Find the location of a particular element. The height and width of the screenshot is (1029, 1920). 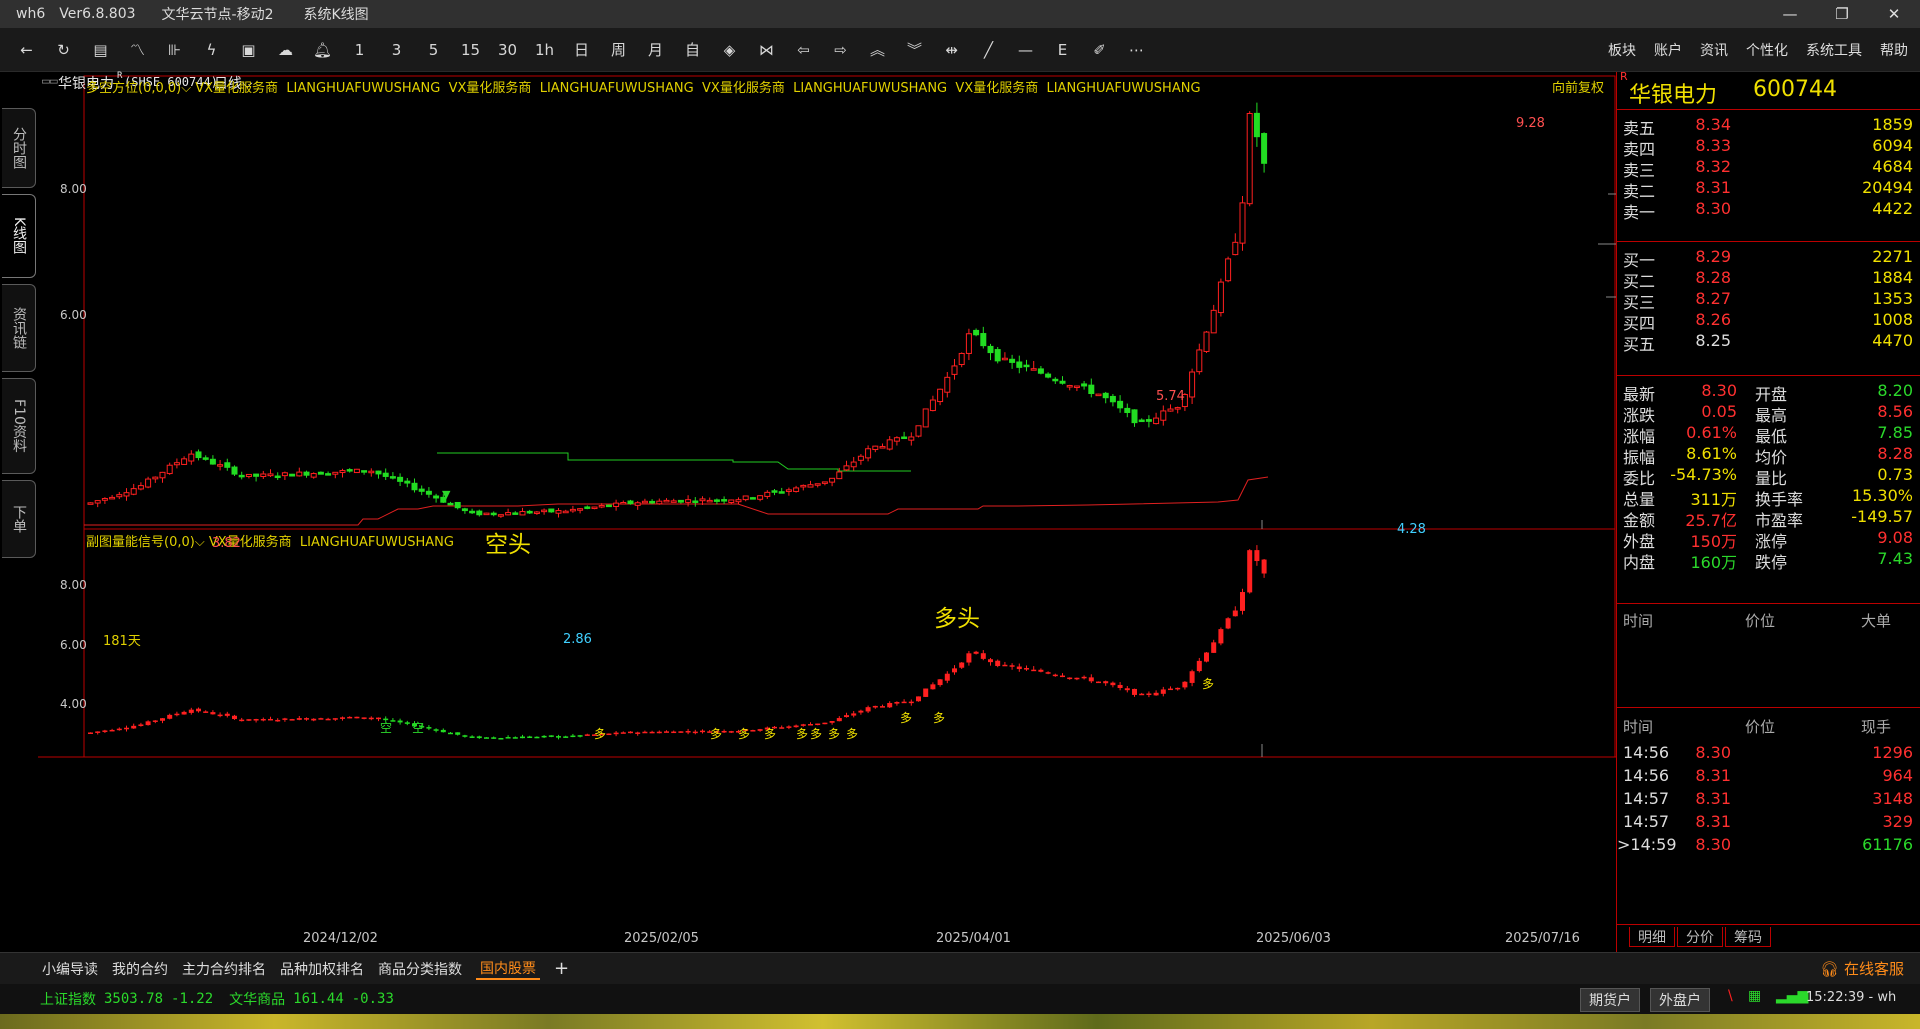

tab-timeshare: 分时图 is located at coordinates (19, 148).